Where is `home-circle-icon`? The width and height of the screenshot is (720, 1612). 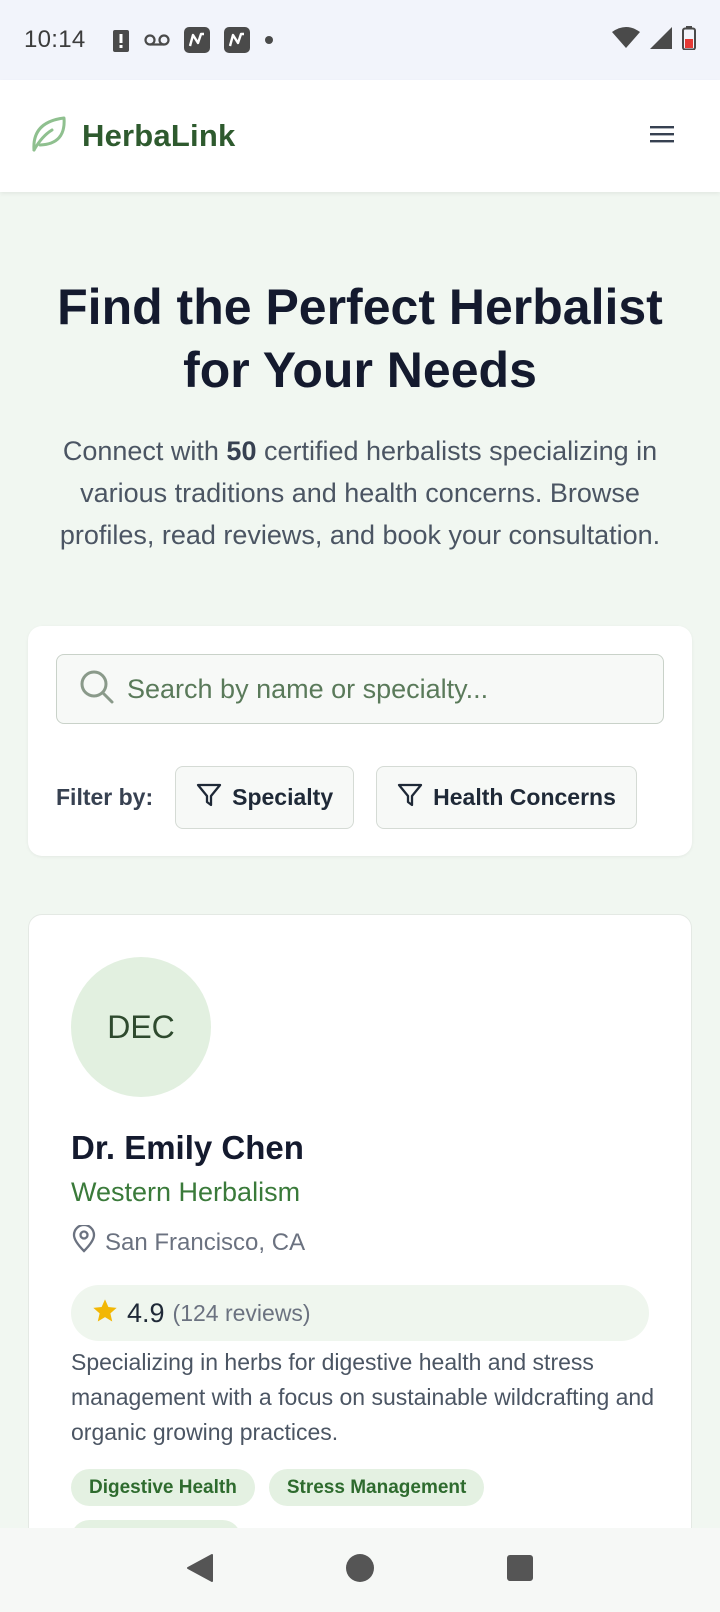
home-circle-icon is located at coordinates (360, 1570).